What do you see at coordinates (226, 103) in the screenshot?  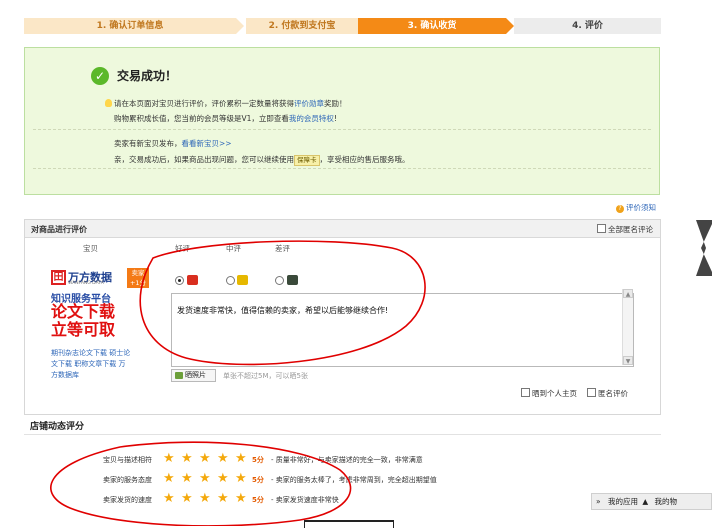 I see `success-line-1: 请在本页面对宝贝进行评价，评价累积一定数量将获得评价勋章奖励！` at bounding box center [226, 103].